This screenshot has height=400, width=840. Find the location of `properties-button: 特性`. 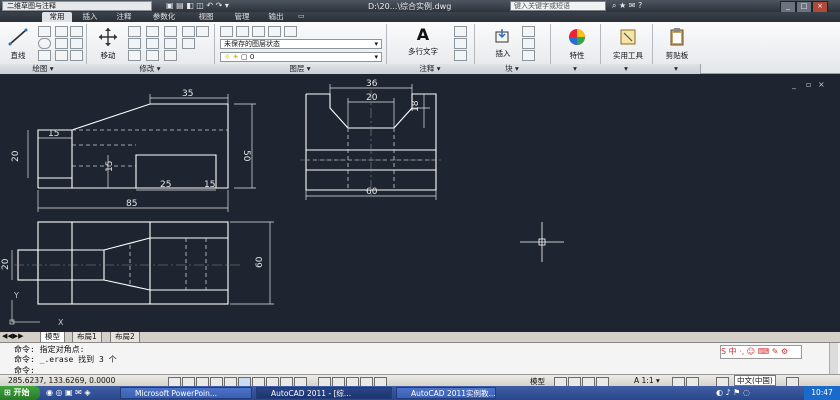

properties-button: 特性 is located at coordinates (577, 44).